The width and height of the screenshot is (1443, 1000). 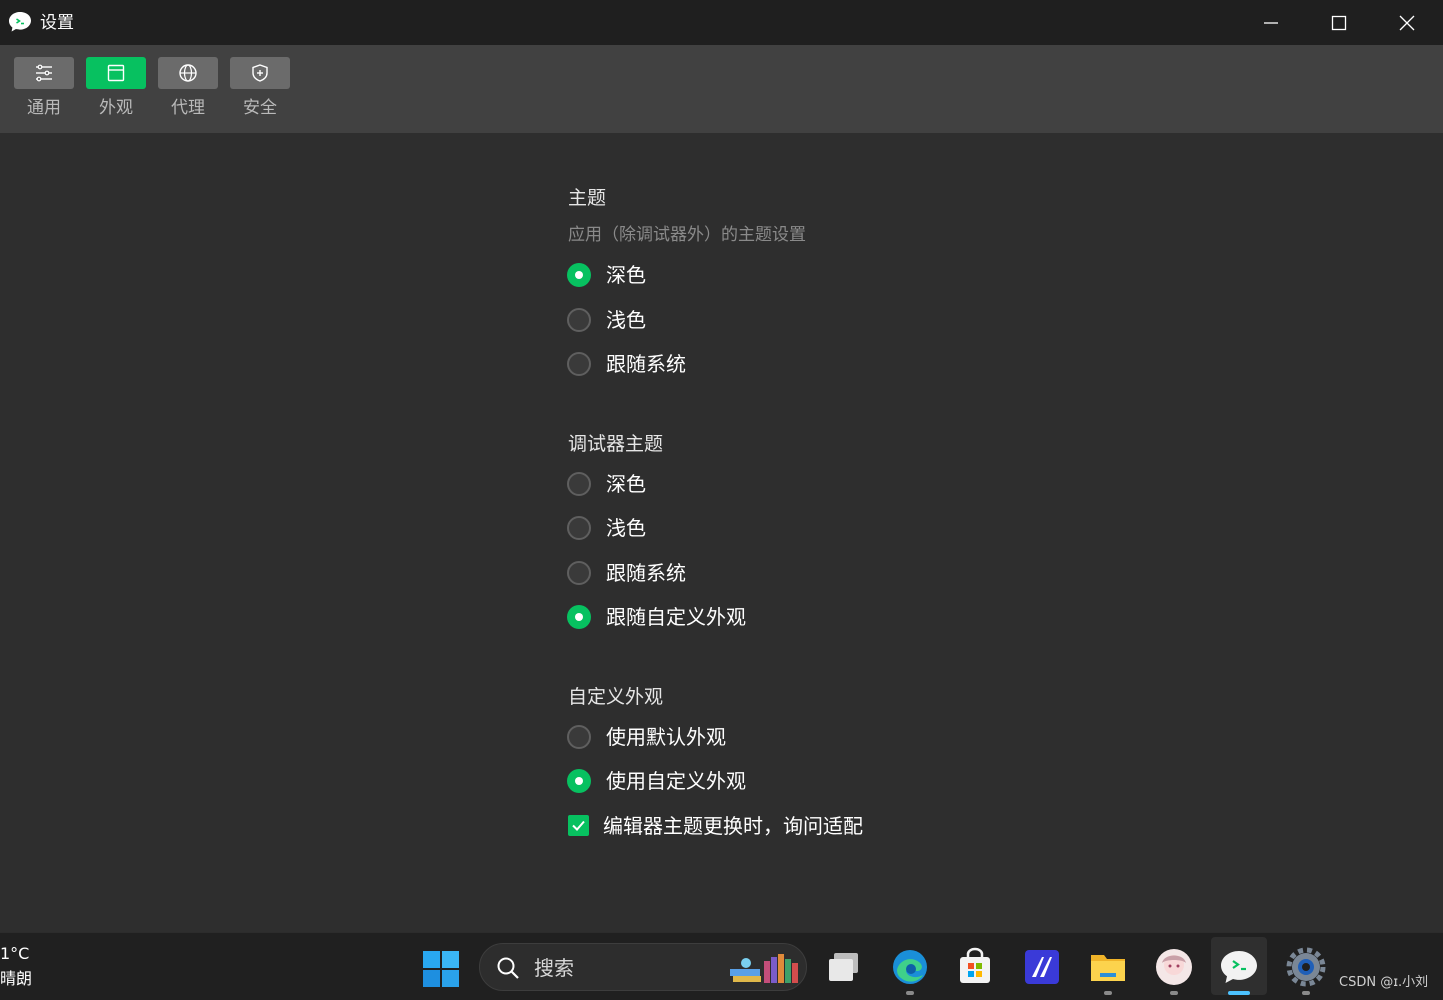 I want to click on tab-security-button, so click(x=260, y=73).